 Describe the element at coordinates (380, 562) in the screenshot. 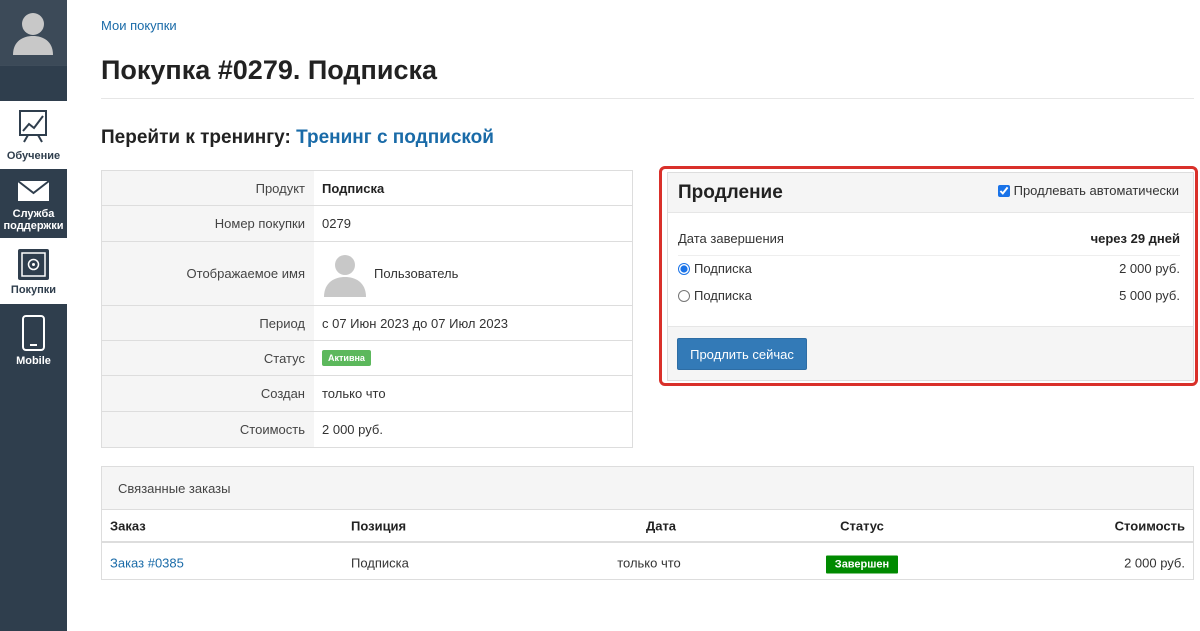

I see `order-position: Подписка` at that location.